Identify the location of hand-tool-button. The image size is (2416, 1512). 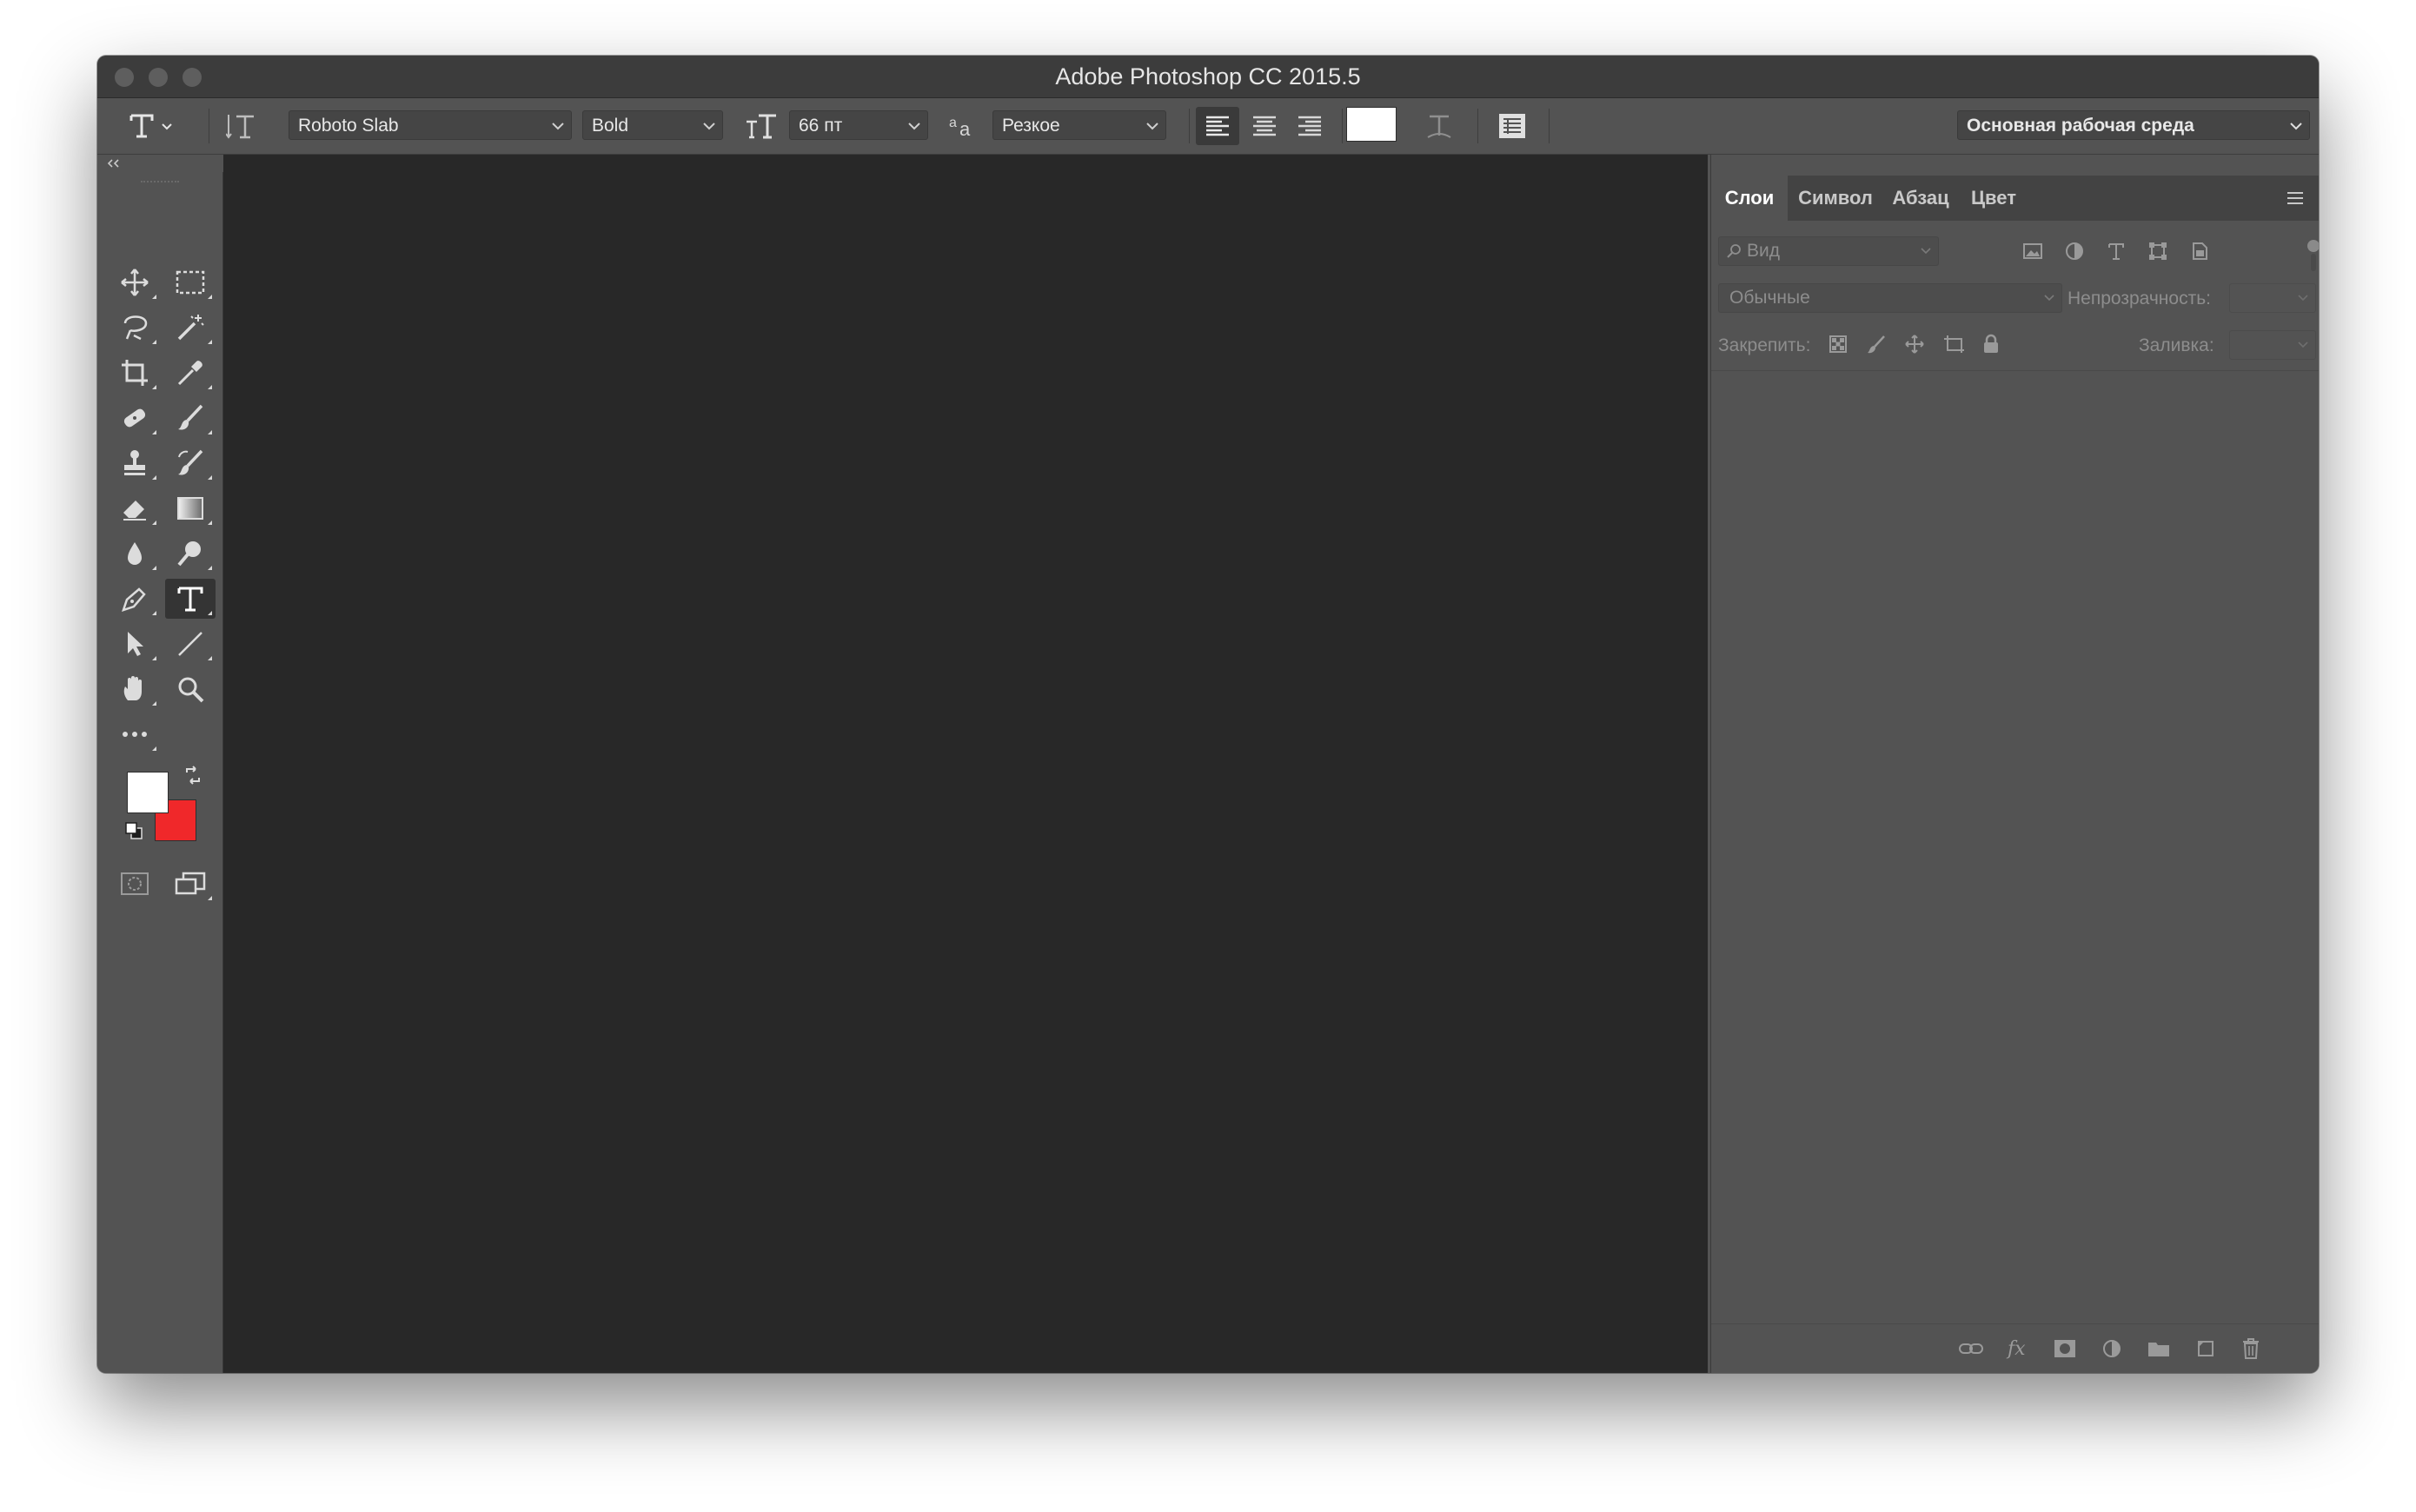
(135, 689).